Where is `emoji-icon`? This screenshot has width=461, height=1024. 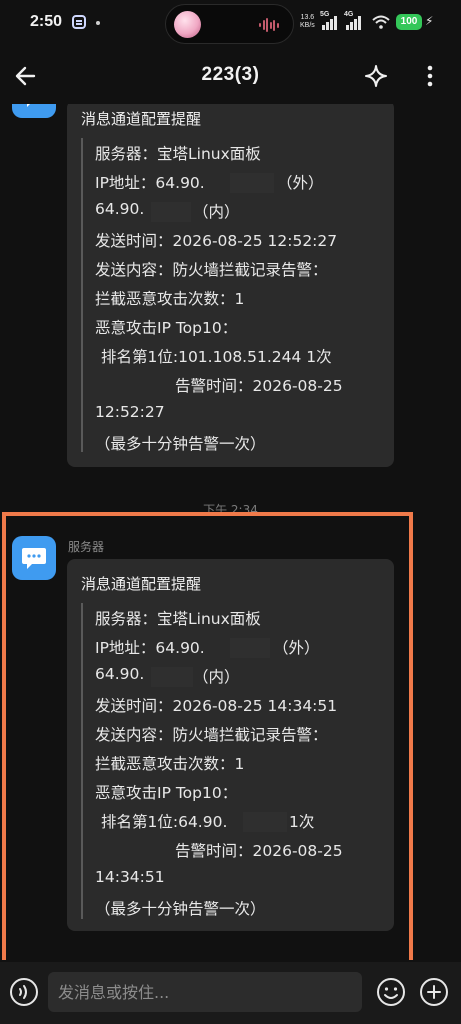 emoji-icon is located at coordinates (391, 992).